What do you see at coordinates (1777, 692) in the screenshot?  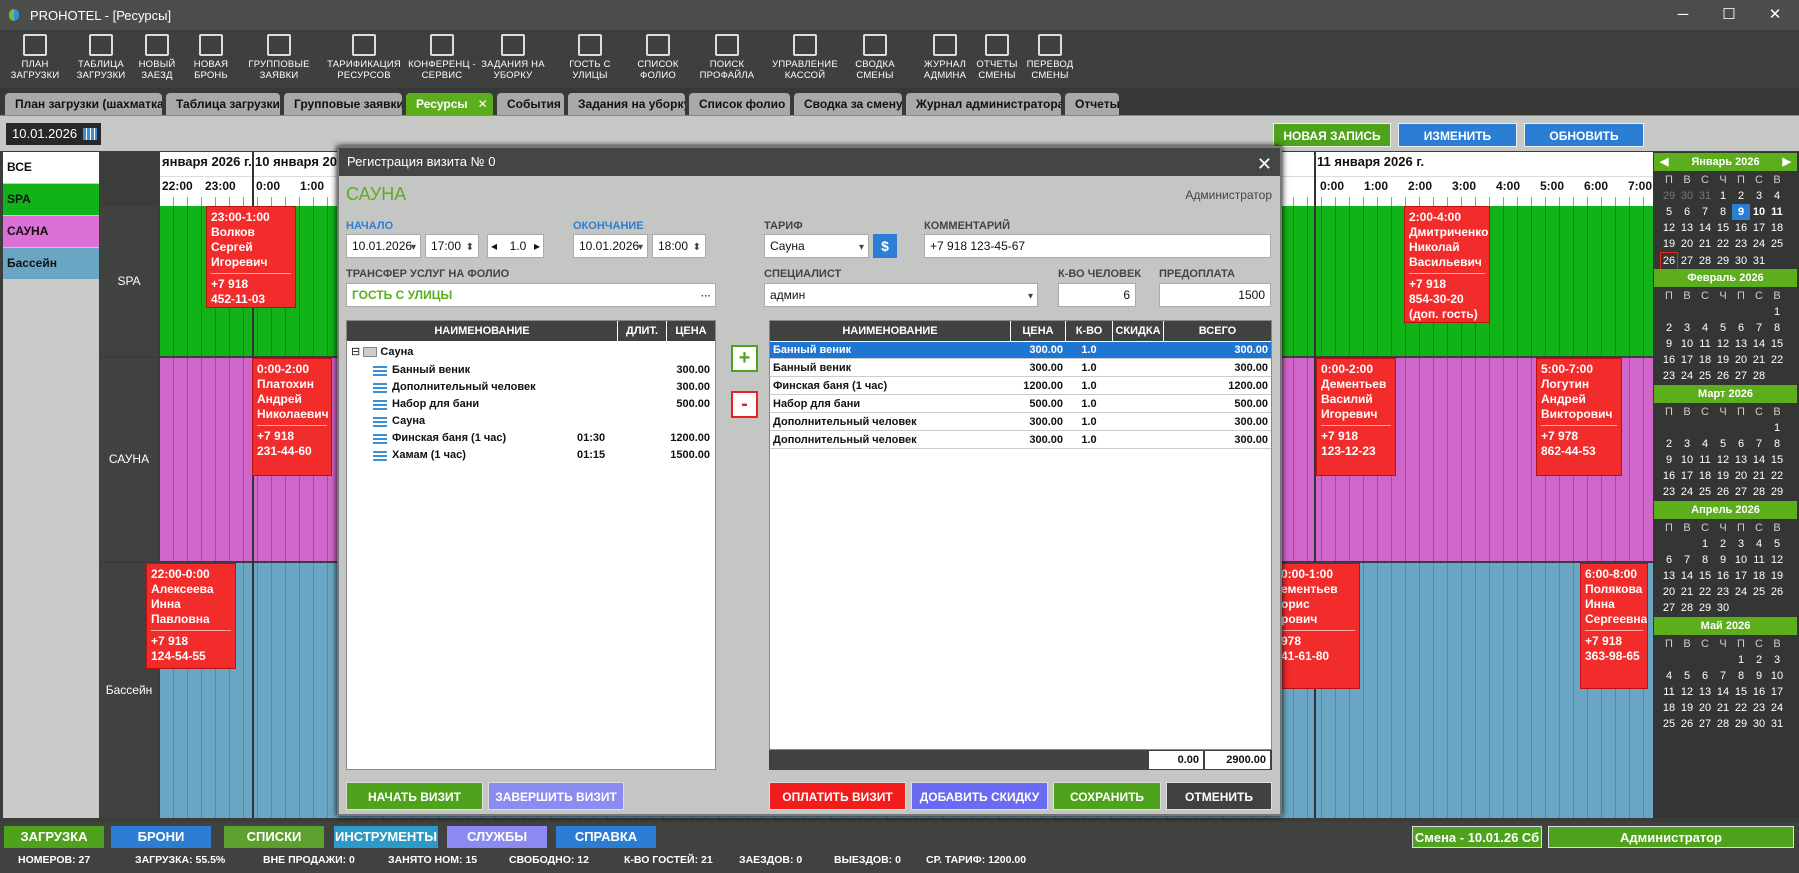 I see `calendar-day: 17` at bounding box center [1777, 692].